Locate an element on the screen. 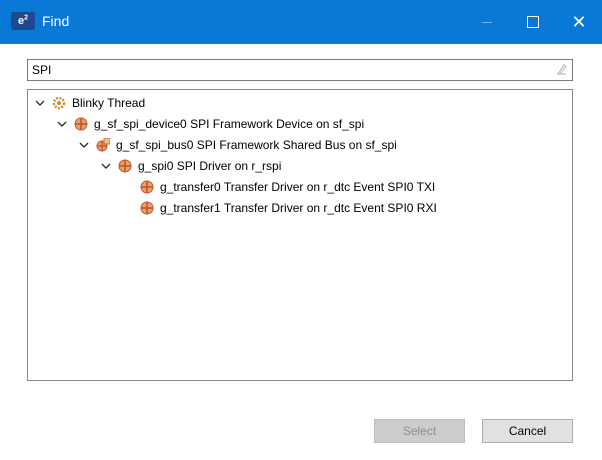 The width and height of the screenshot is (602, 460). eraser-icon is located at coordinates (561, 70).